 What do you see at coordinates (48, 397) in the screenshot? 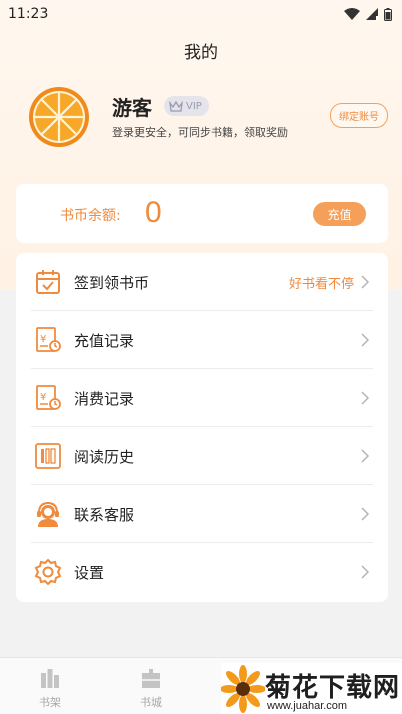
I see `consume-record-icon: ¥` at bounding box center [48, 397].